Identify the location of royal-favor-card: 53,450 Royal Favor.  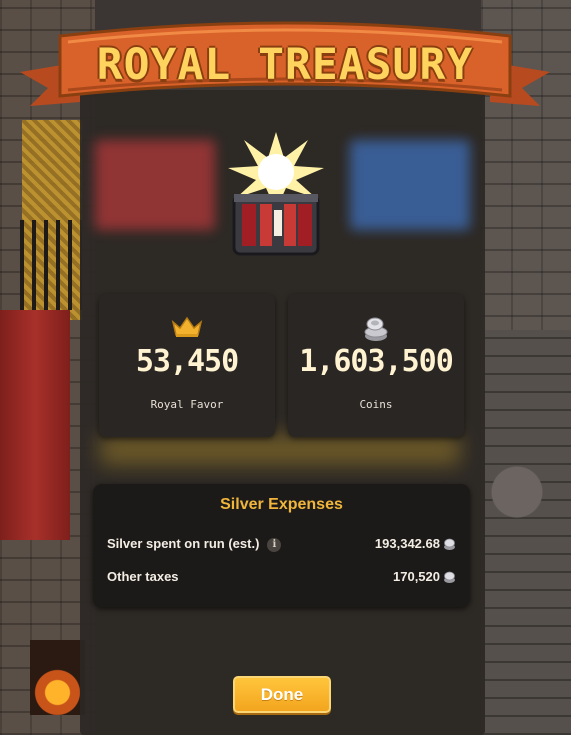
(187, 365).